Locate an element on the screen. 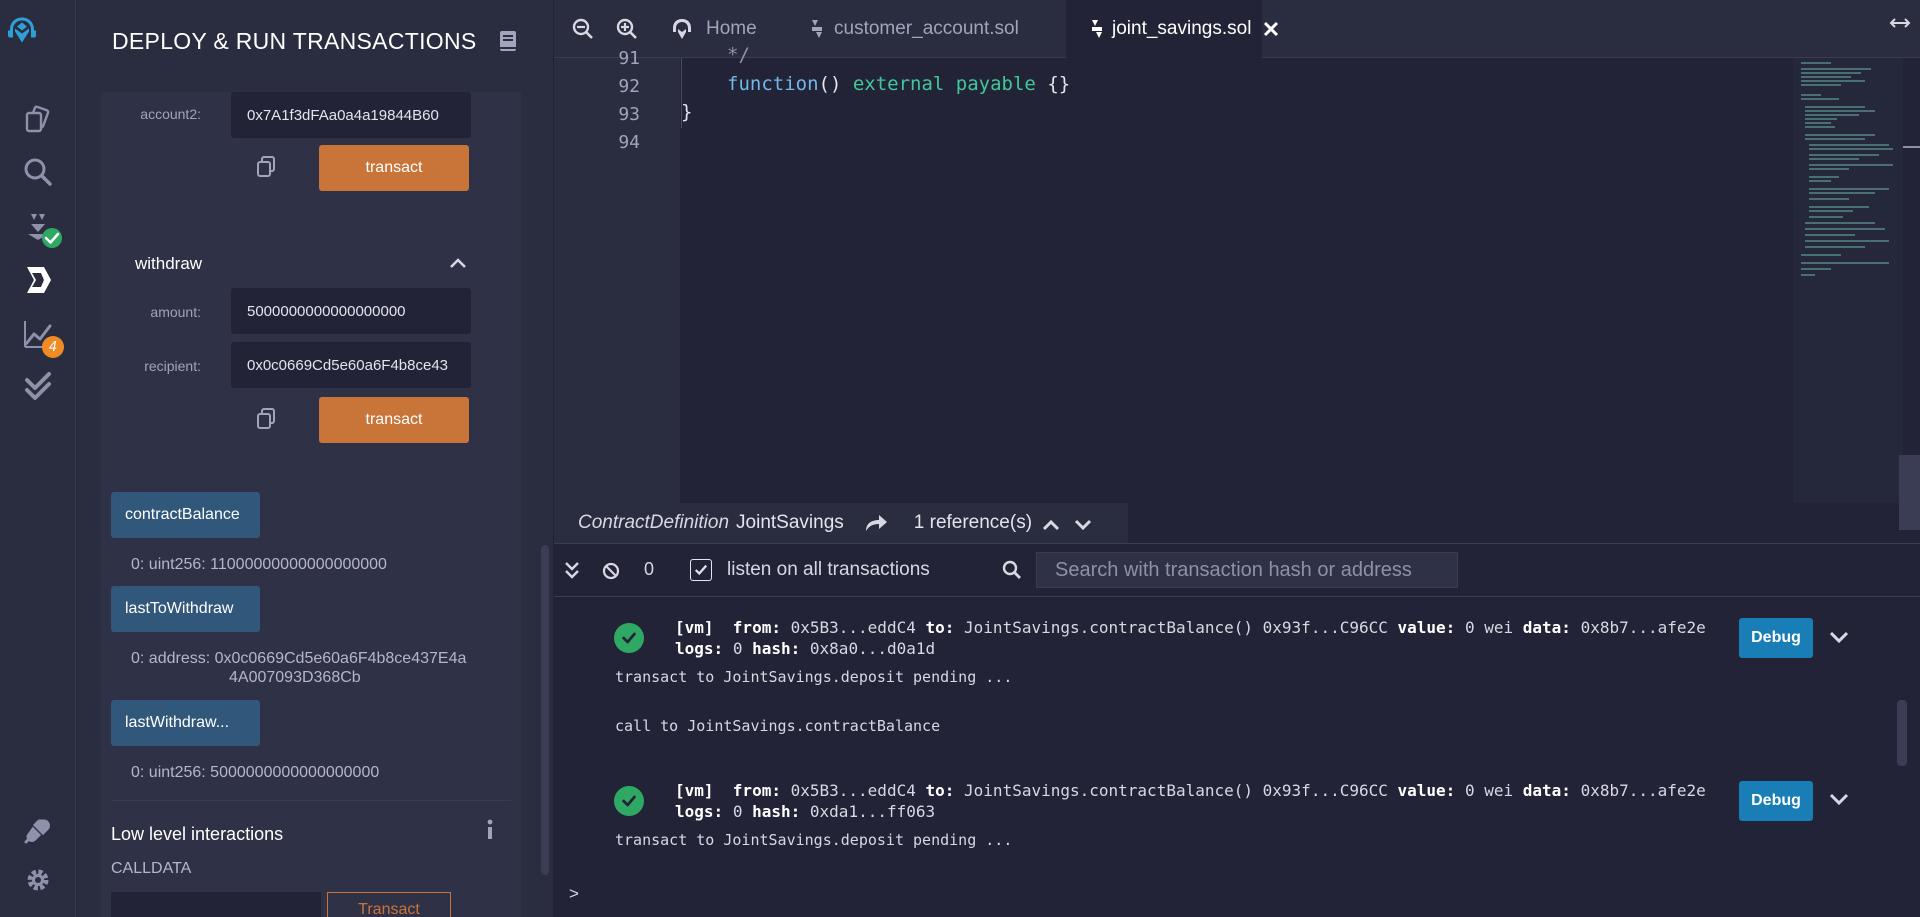 The width and height of the screenshot is (1920, 917). tab-joint-savings: joint_savings.sol is located at coordinates (1172, 29).